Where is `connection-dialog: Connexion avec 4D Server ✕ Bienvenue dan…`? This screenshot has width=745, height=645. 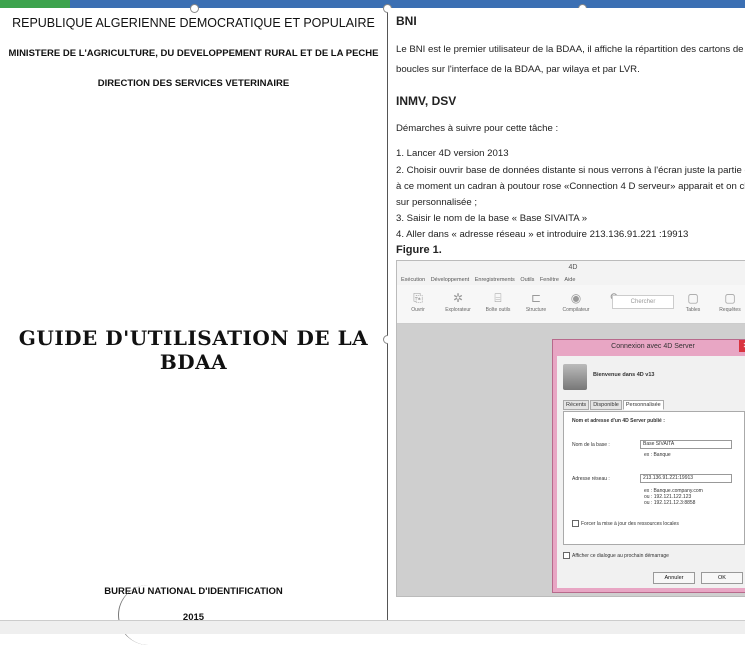
connection-dialog: Connexion avec 4D Server ✕ Bienvenue dan… is located at coordinates (648, 466).